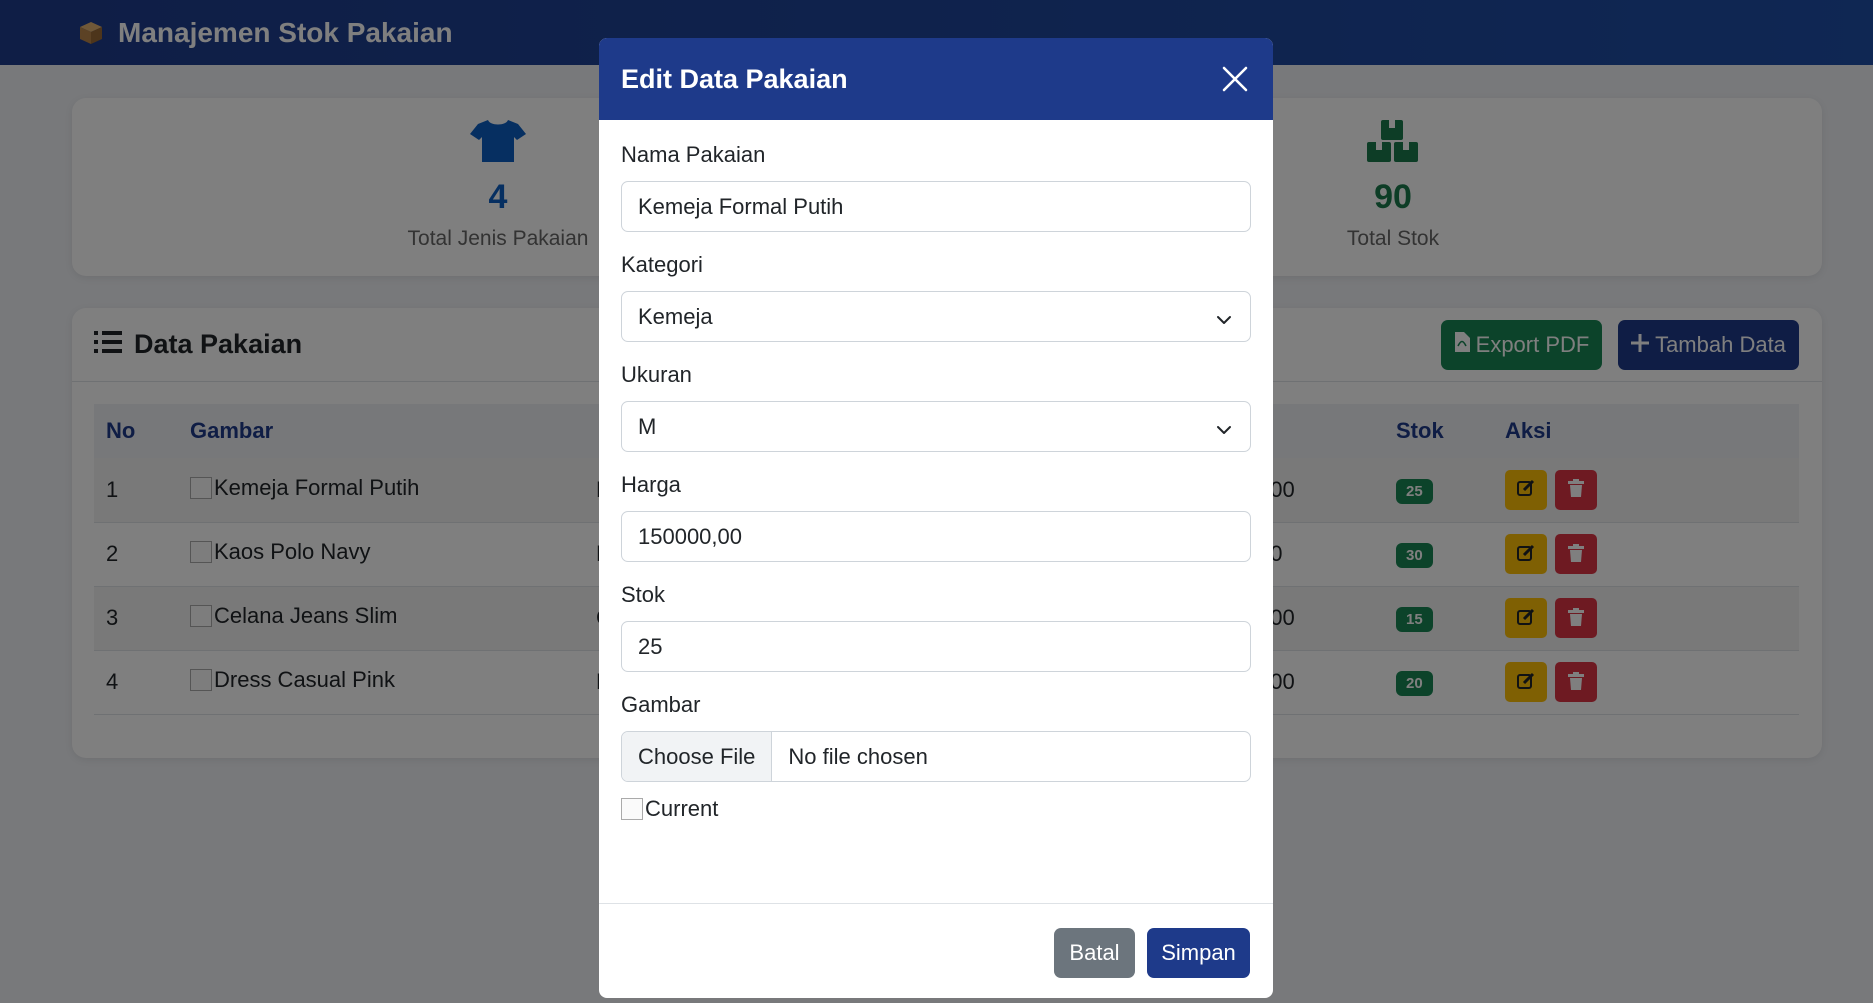  I want to click on close-button, so click(1235, 79).